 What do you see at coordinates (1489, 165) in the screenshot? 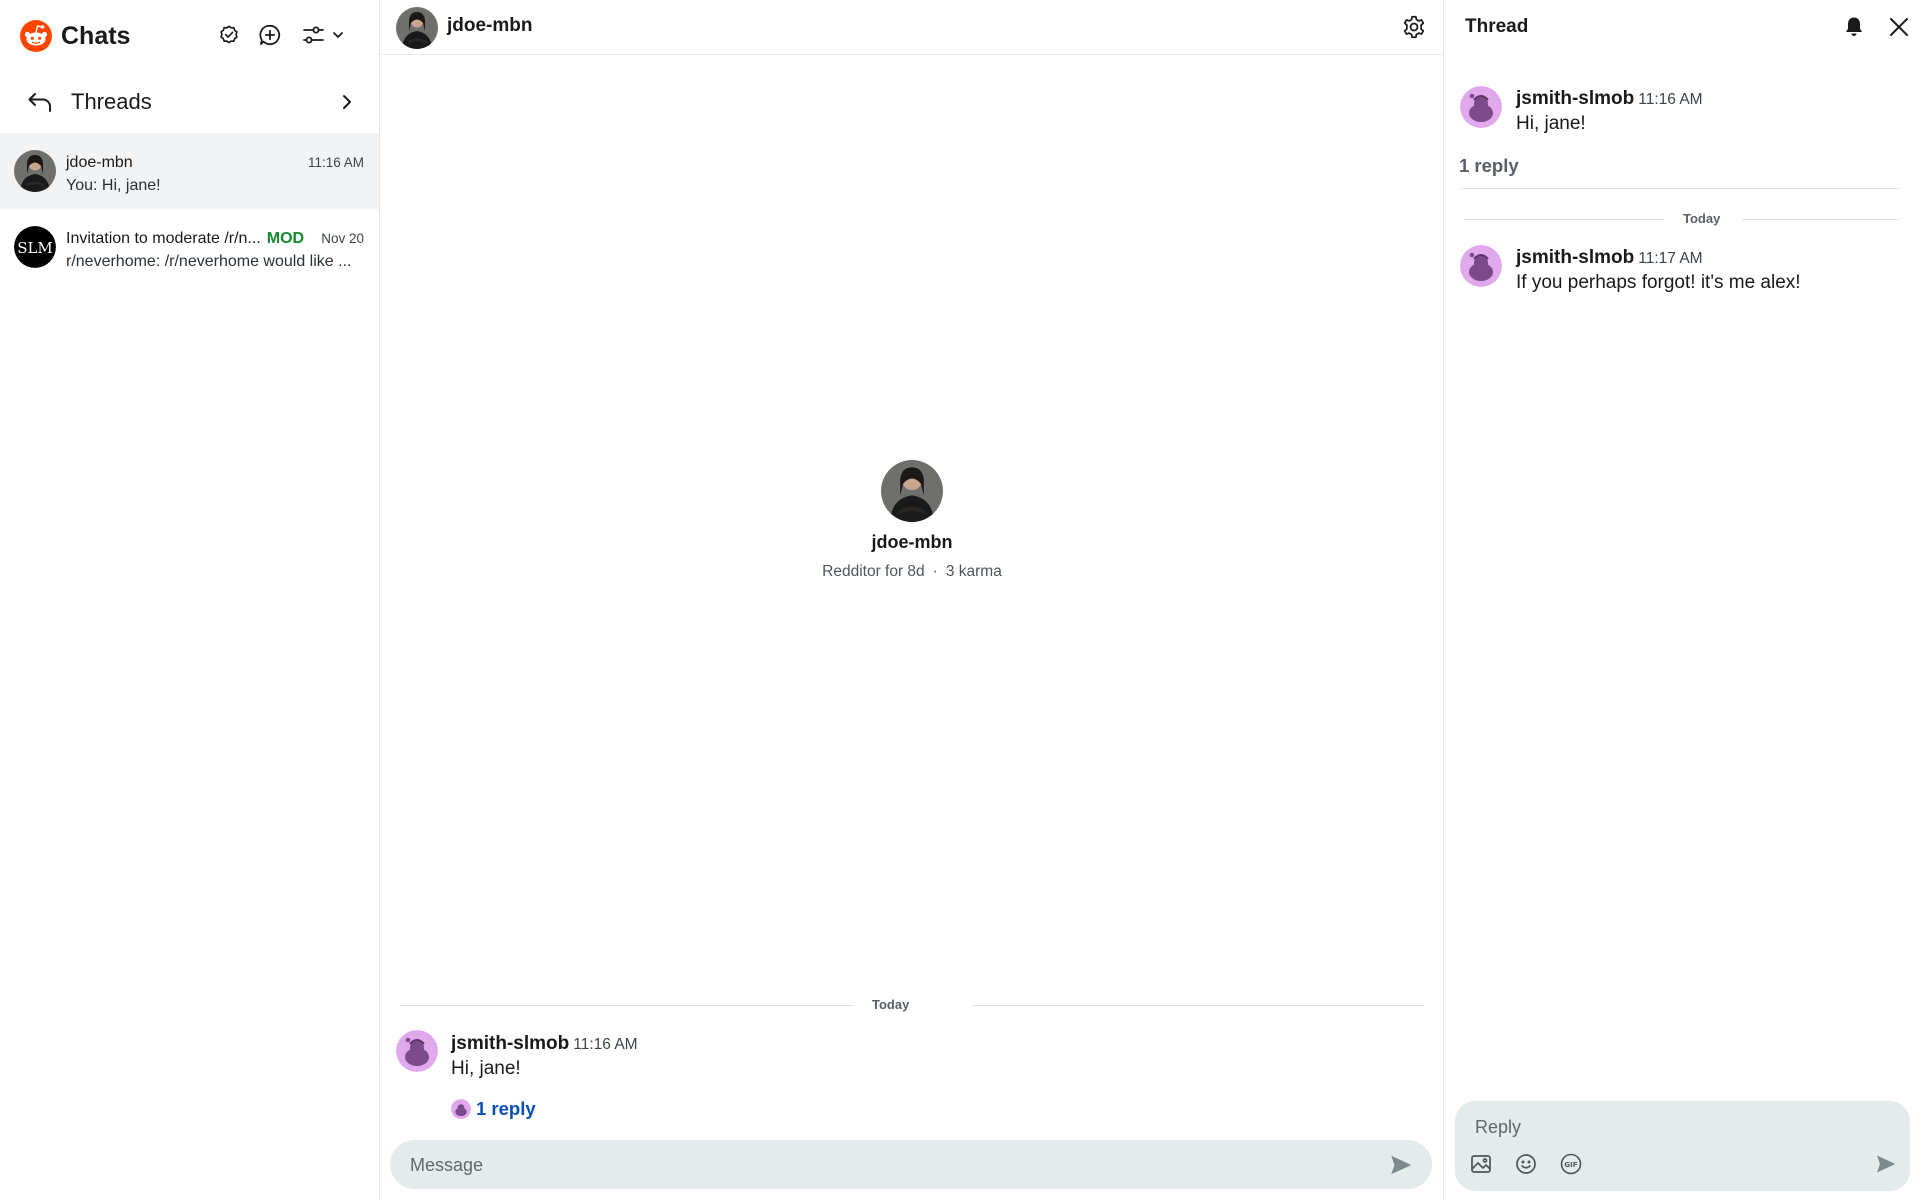
I see `thread-replies-count: 1 reply` at bounding box center [1489, 165].